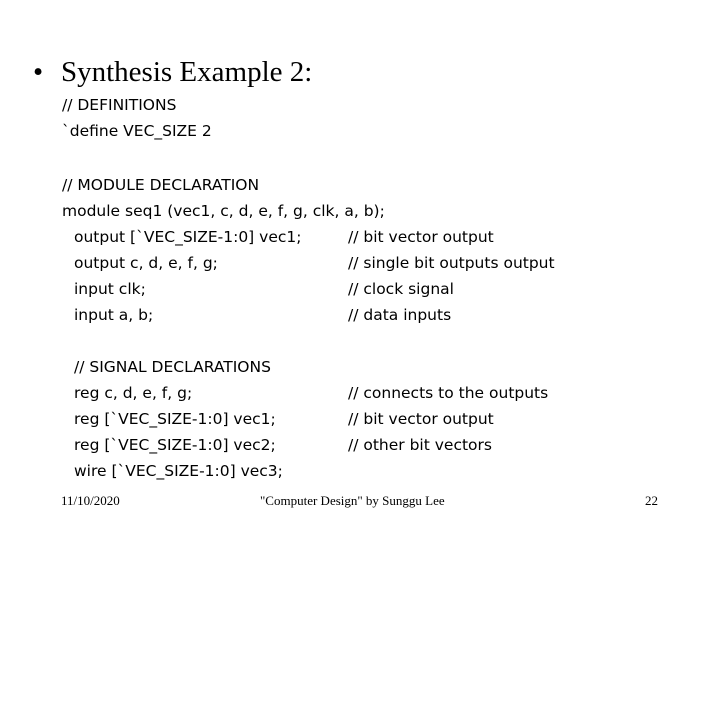 This screenshot has height=716, width=720. I want to click on port-line: input clk;, so click(110, 289).